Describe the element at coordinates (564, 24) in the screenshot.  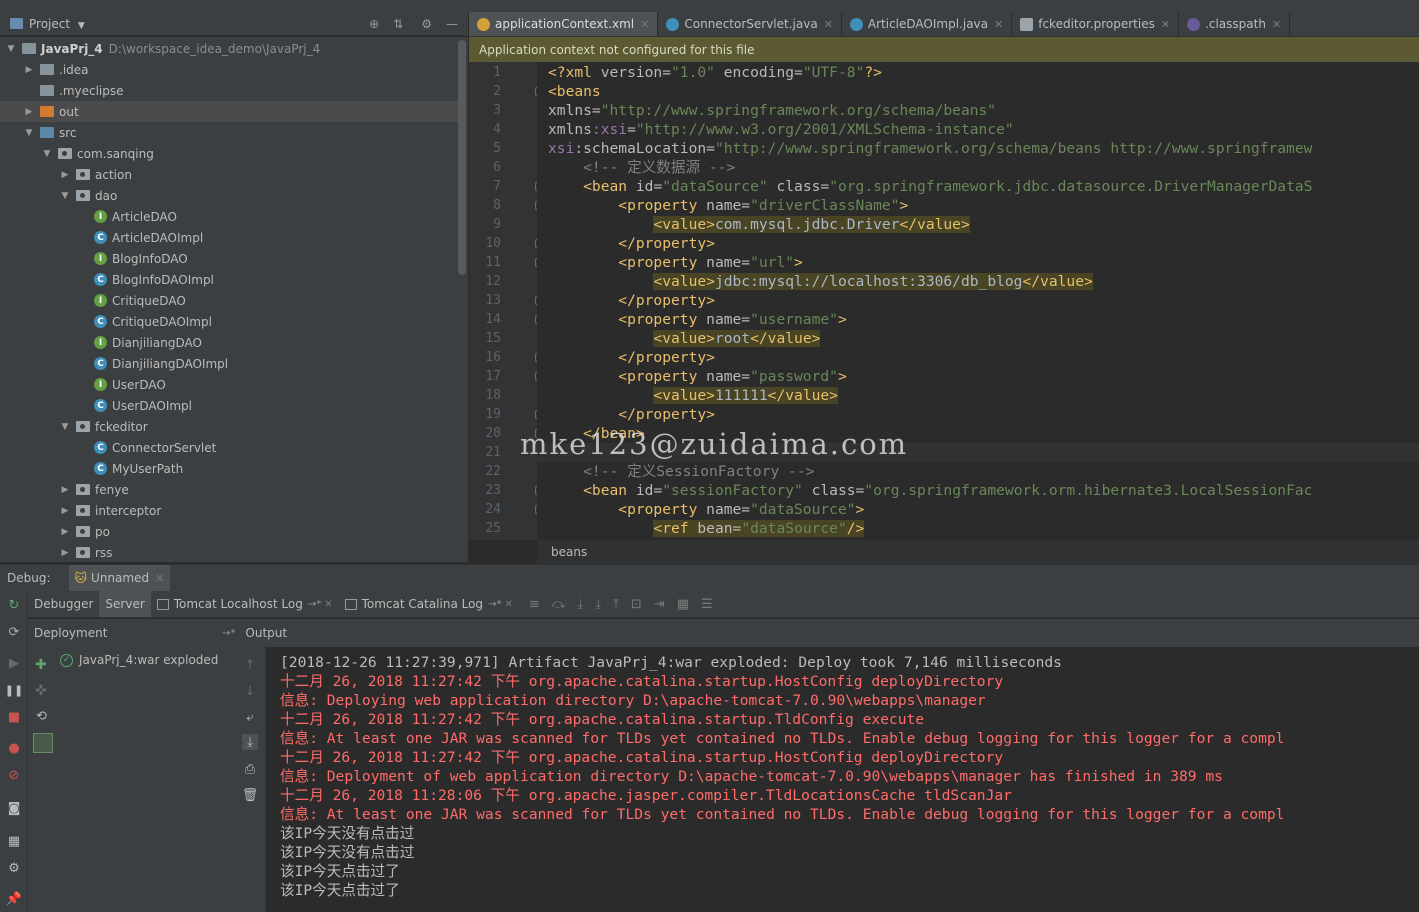
I see `editor-tab: applicationContext.xml ✕` at that location.